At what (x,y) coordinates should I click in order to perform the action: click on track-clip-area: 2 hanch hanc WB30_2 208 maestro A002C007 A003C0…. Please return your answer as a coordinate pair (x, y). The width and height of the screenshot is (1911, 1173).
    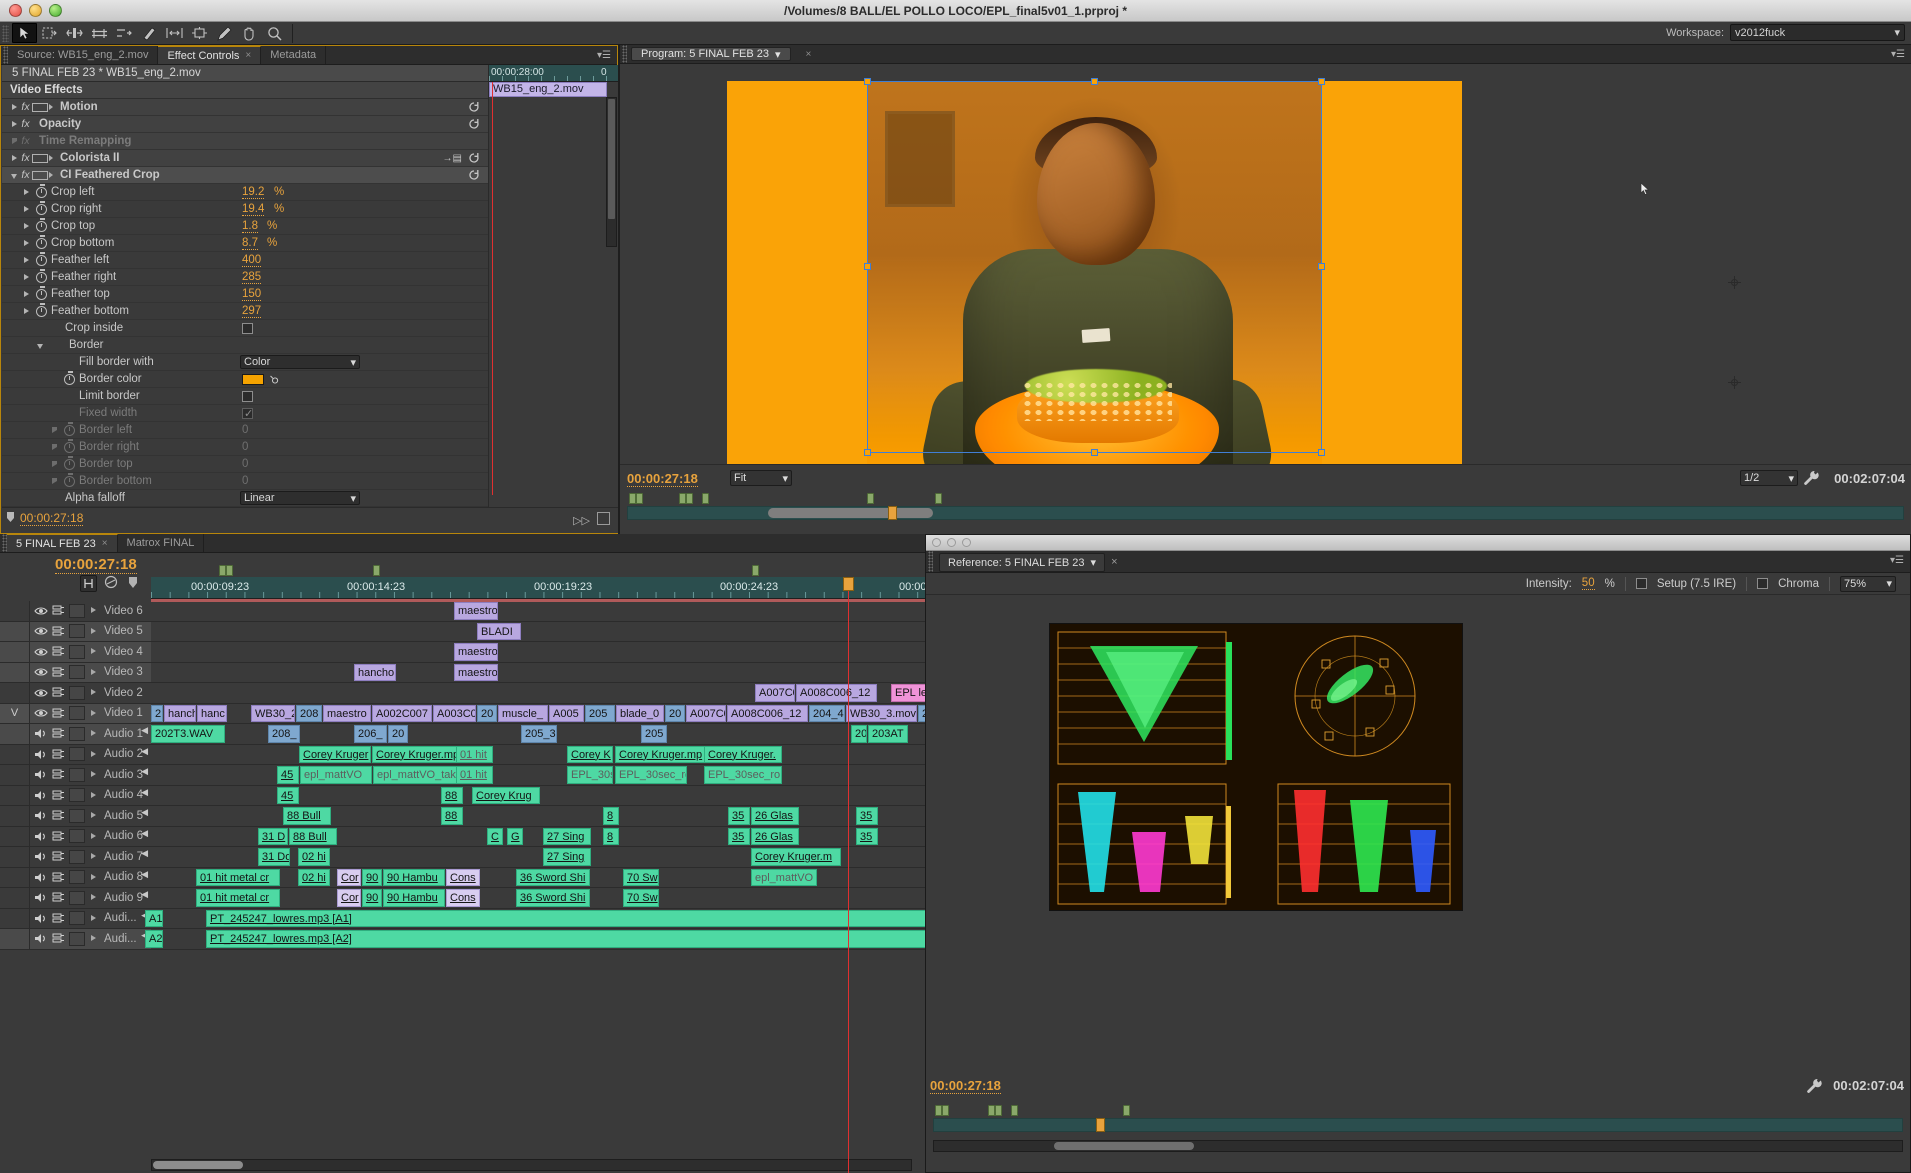
    Looking at the image, I should click on (538, 714).